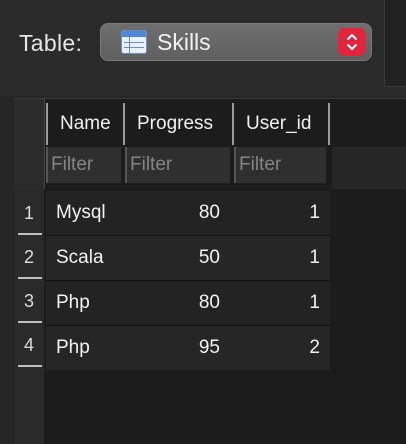 The height and width of the screenshot is (444, 406). I want to click on filter-row, so click(188, 165).